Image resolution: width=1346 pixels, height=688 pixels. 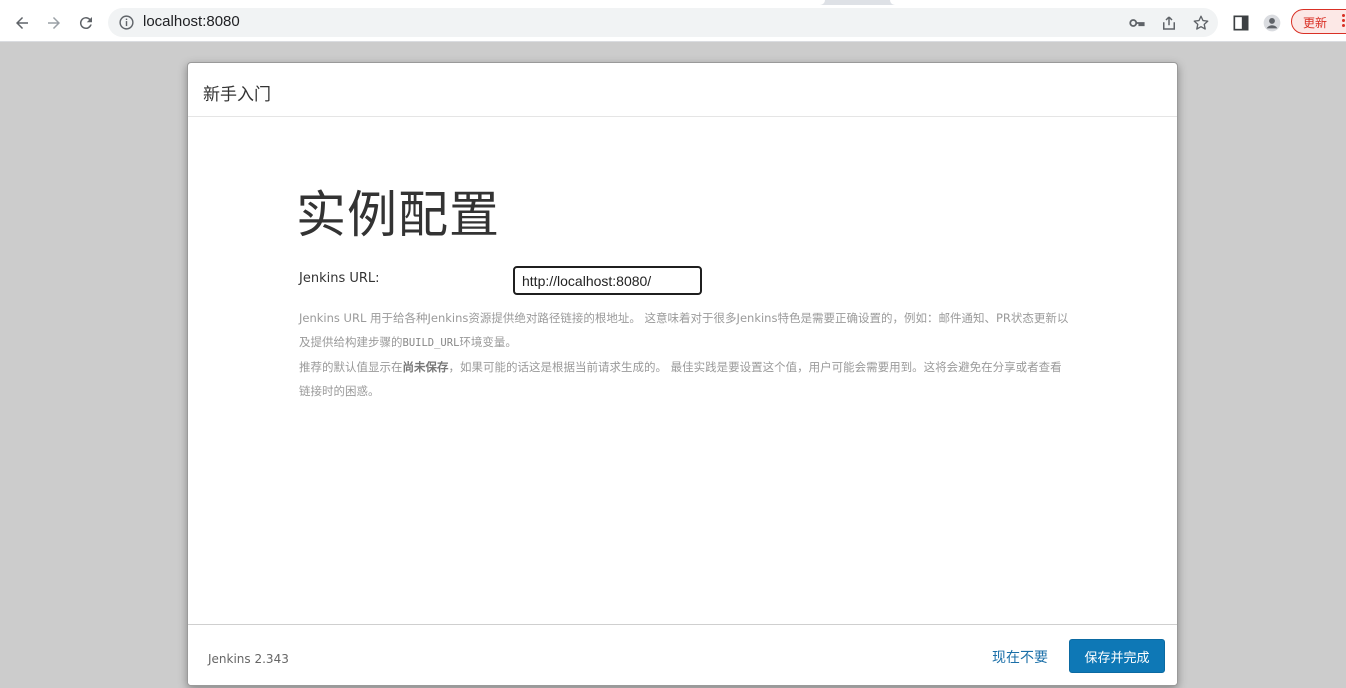 What do you see at coordinates (351, 367) in the screenshot?
I see `help-text-part: 推荐的默认值显示在` at bounding box center [351, 367].